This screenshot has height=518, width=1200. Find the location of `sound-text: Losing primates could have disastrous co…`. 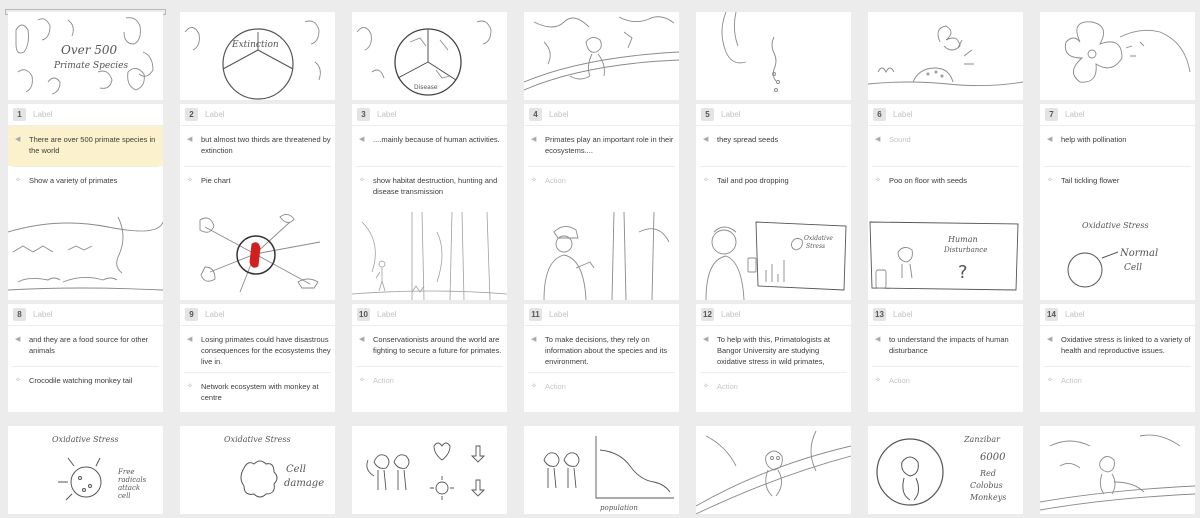

sound-text: Losing primates could have disastrous co… is located at coordinates (266, 350).